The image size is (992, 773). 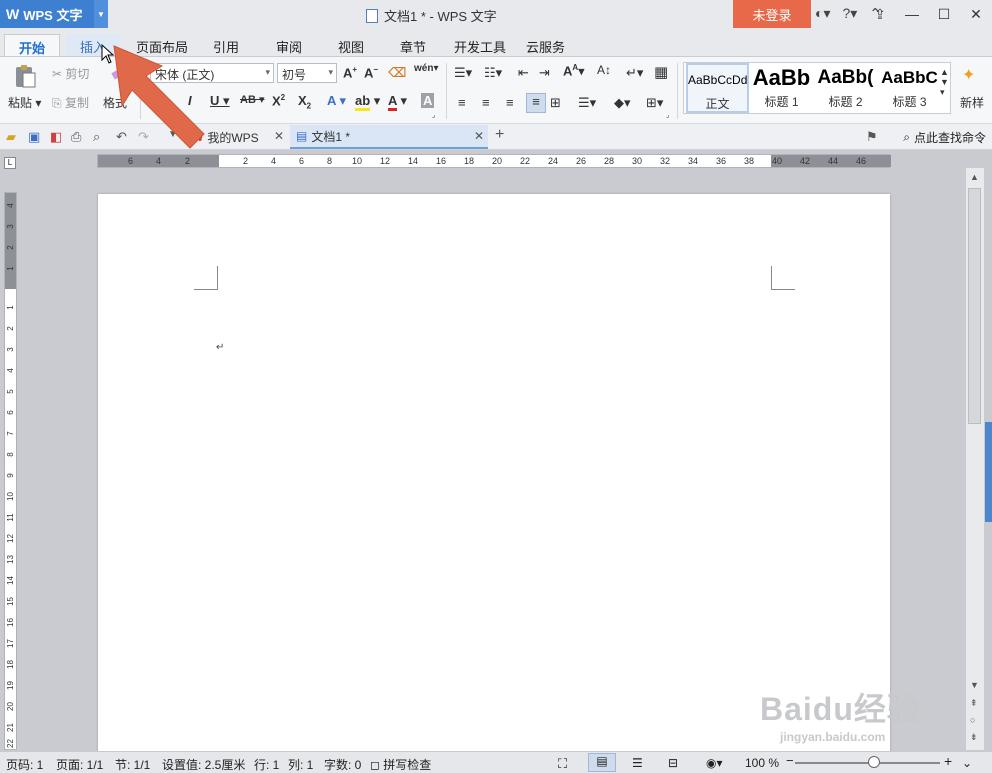 I want to click on pin-icon: ⚑, so click(x=872, y=137).